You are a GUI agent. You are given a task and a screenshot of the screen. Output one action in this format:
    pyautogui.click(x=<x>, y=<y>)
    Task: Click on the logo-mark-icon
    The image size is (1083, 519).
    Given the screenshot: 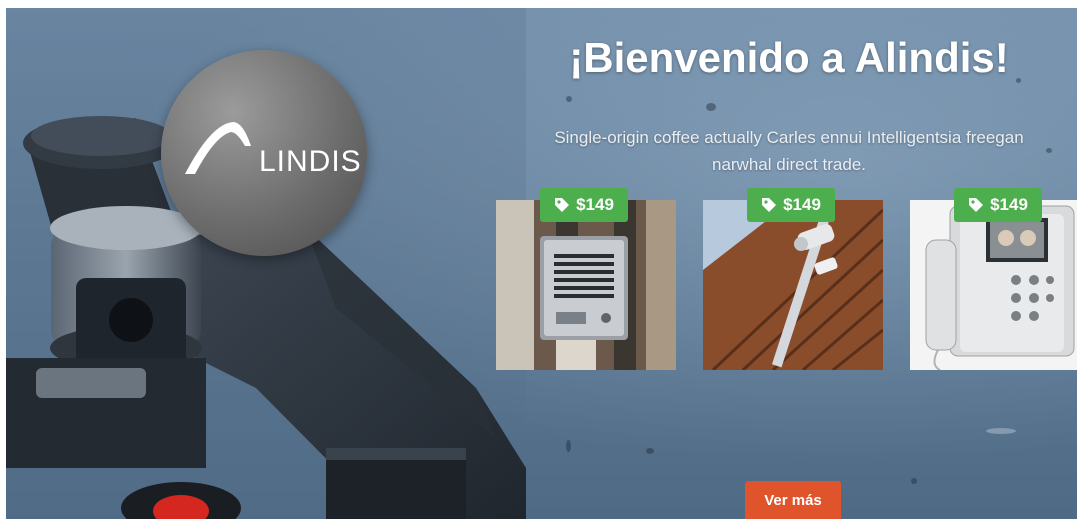 What is the action you would take?
    pyautogui.click(x=218, y=148)
    